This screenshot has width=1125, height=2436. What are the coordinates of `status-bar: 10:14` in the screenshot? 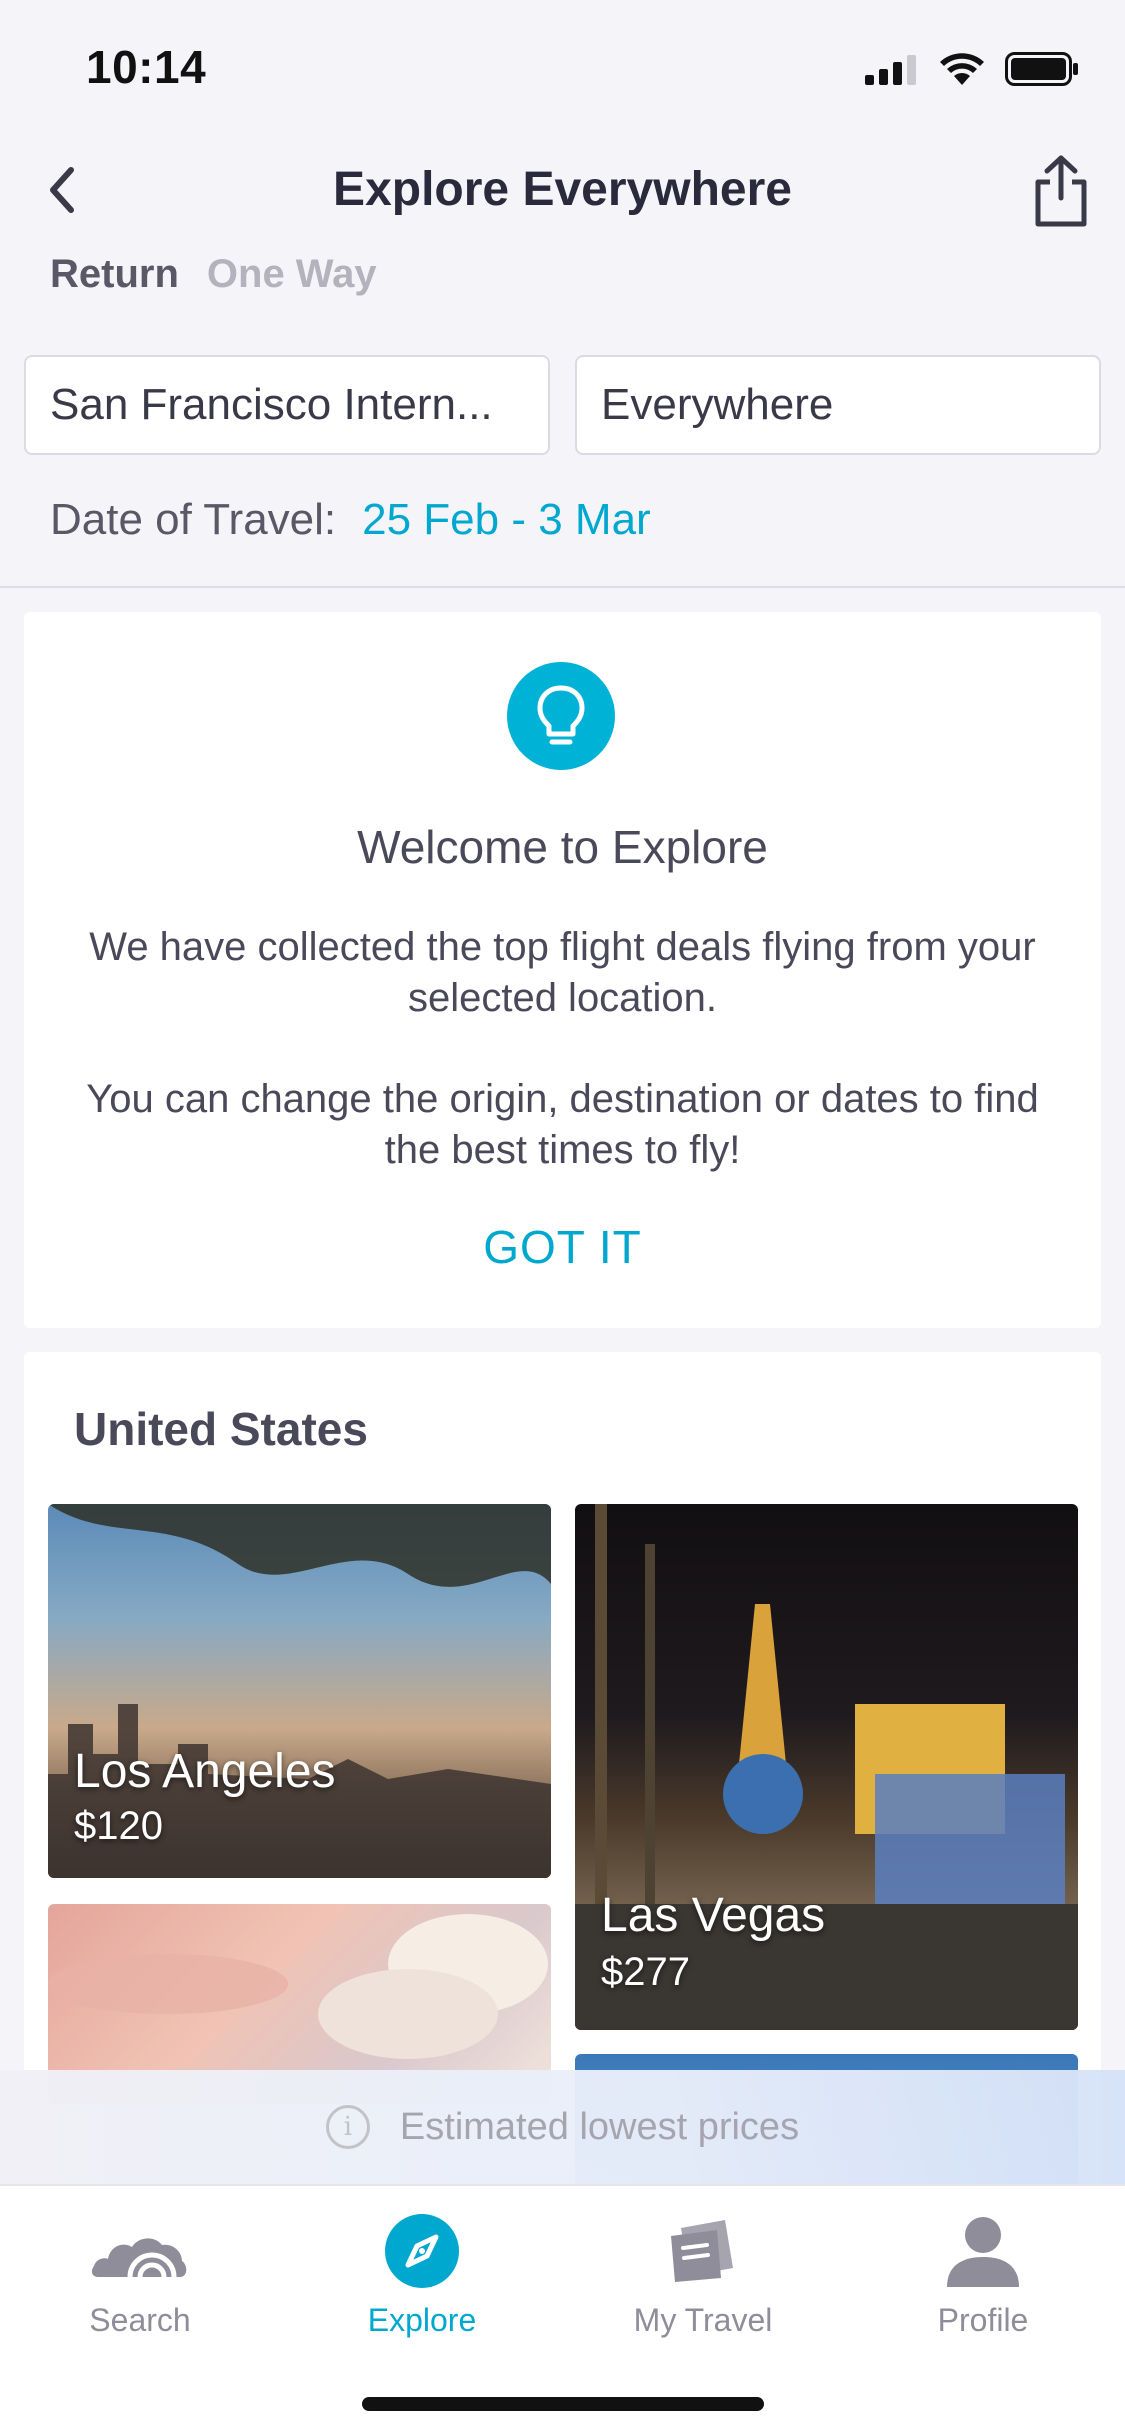 It's located at (562, 66).